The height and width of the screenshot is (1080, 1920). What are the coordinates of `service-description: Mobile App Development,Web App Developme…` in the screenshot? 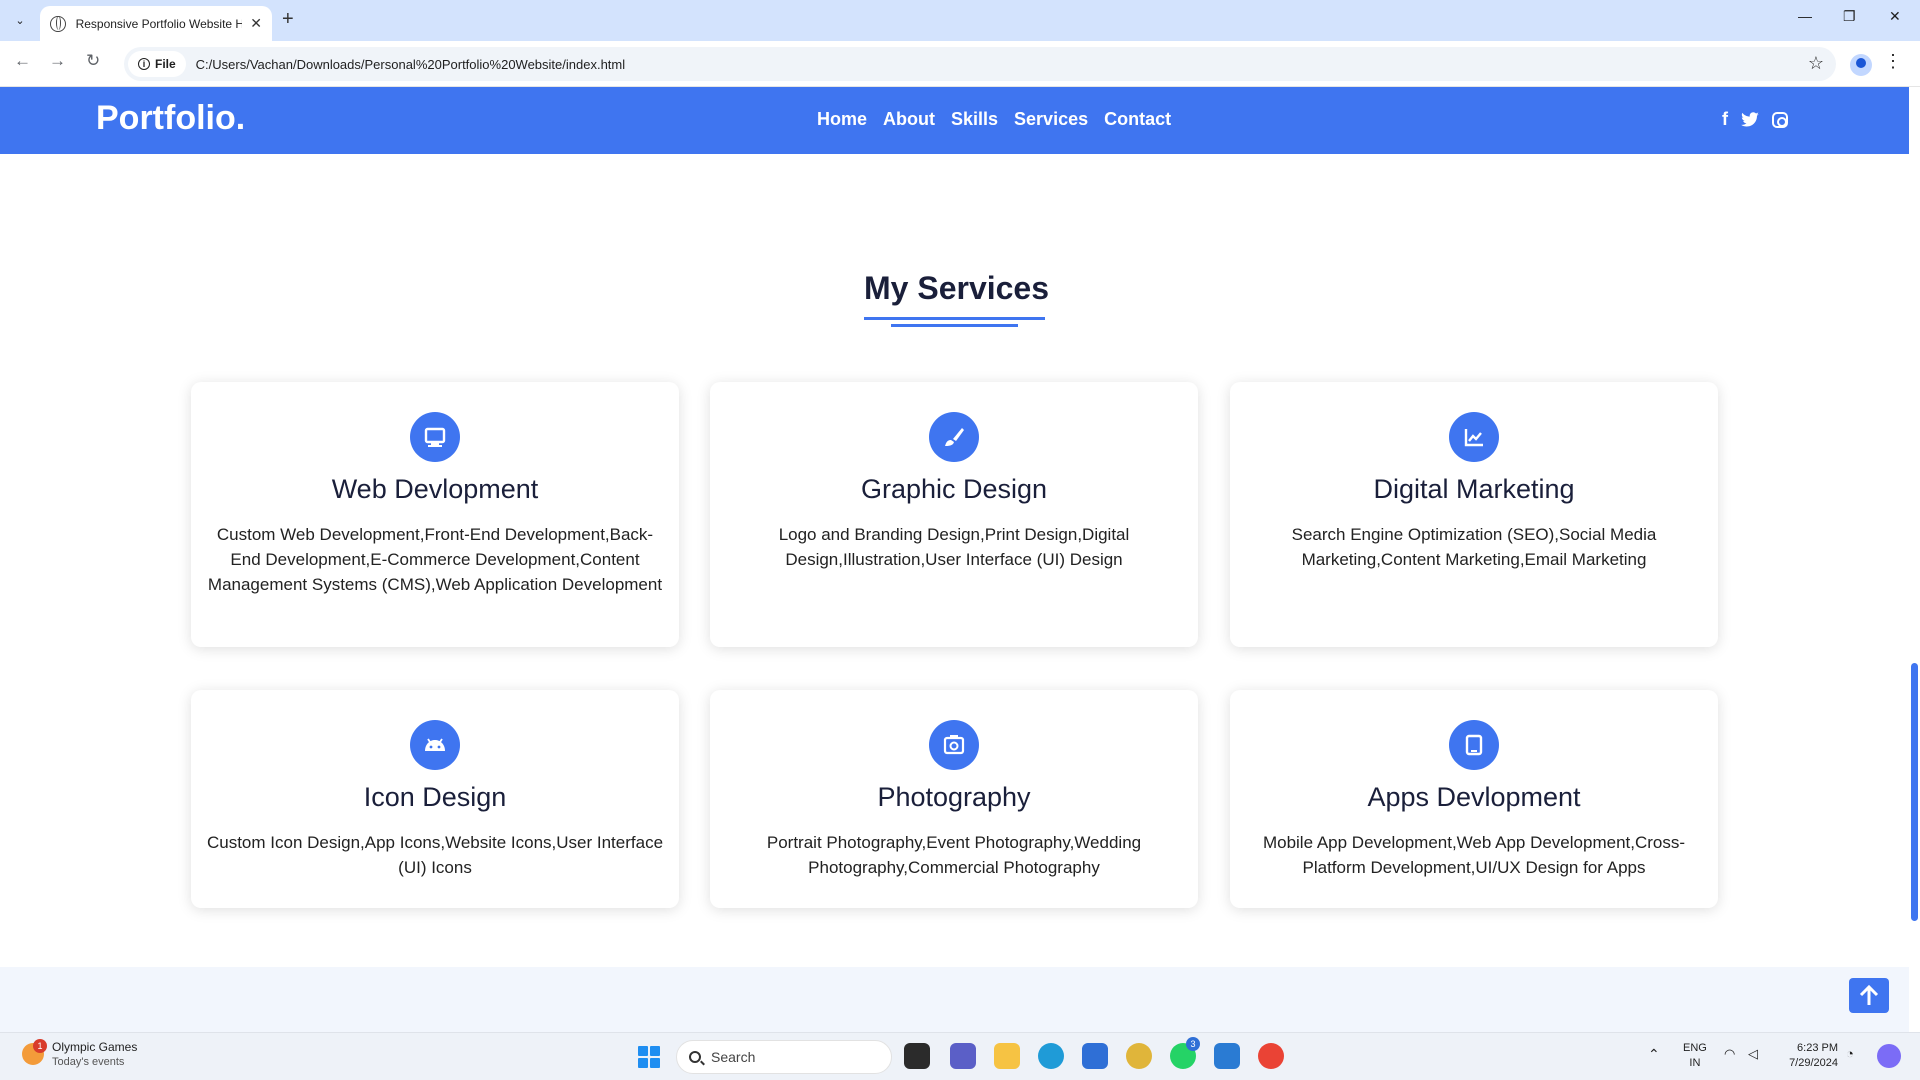 It's located at (1474, 855).